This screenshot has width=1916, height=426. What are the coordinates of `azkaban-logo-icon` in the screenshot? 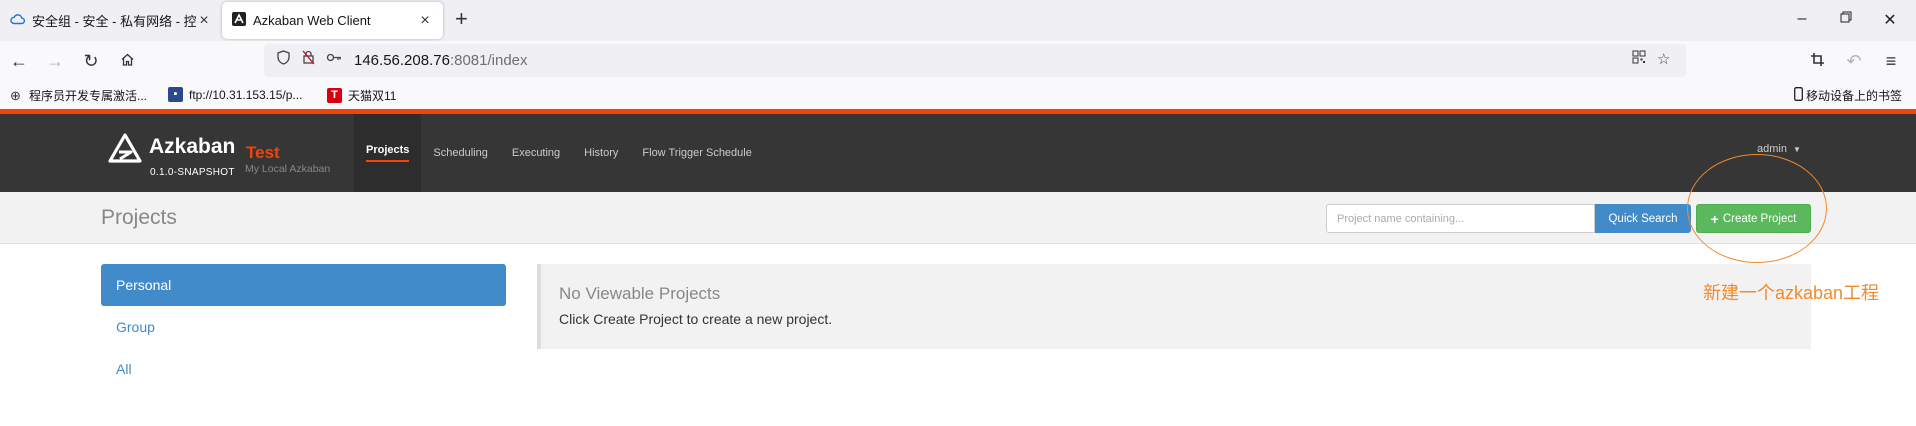 It's located at (125, 150).